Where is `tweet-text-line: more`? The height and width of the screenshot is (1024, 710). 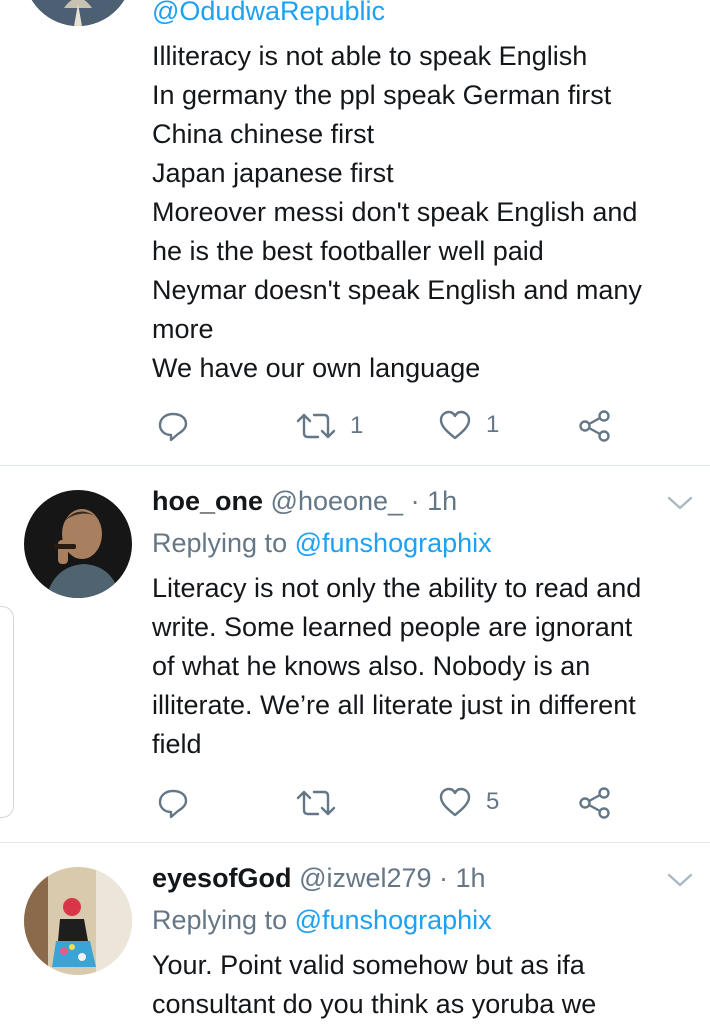
tweet-text-line: more is located at coordinates (183, 329).